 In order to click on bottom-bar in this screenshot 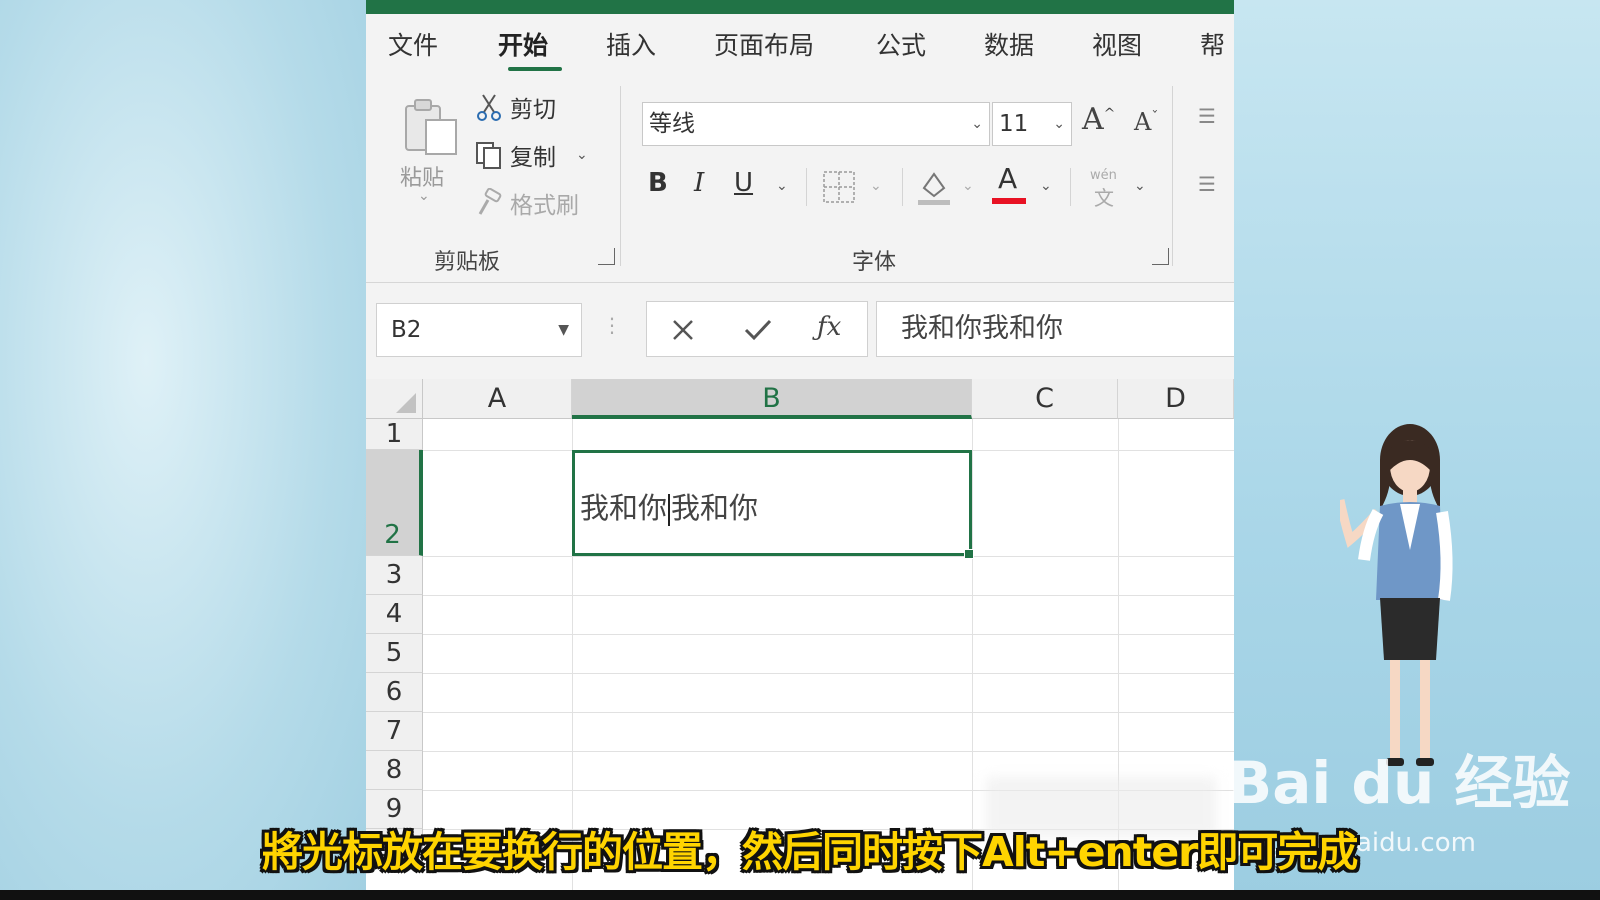, I will do `click(800, 895)`.